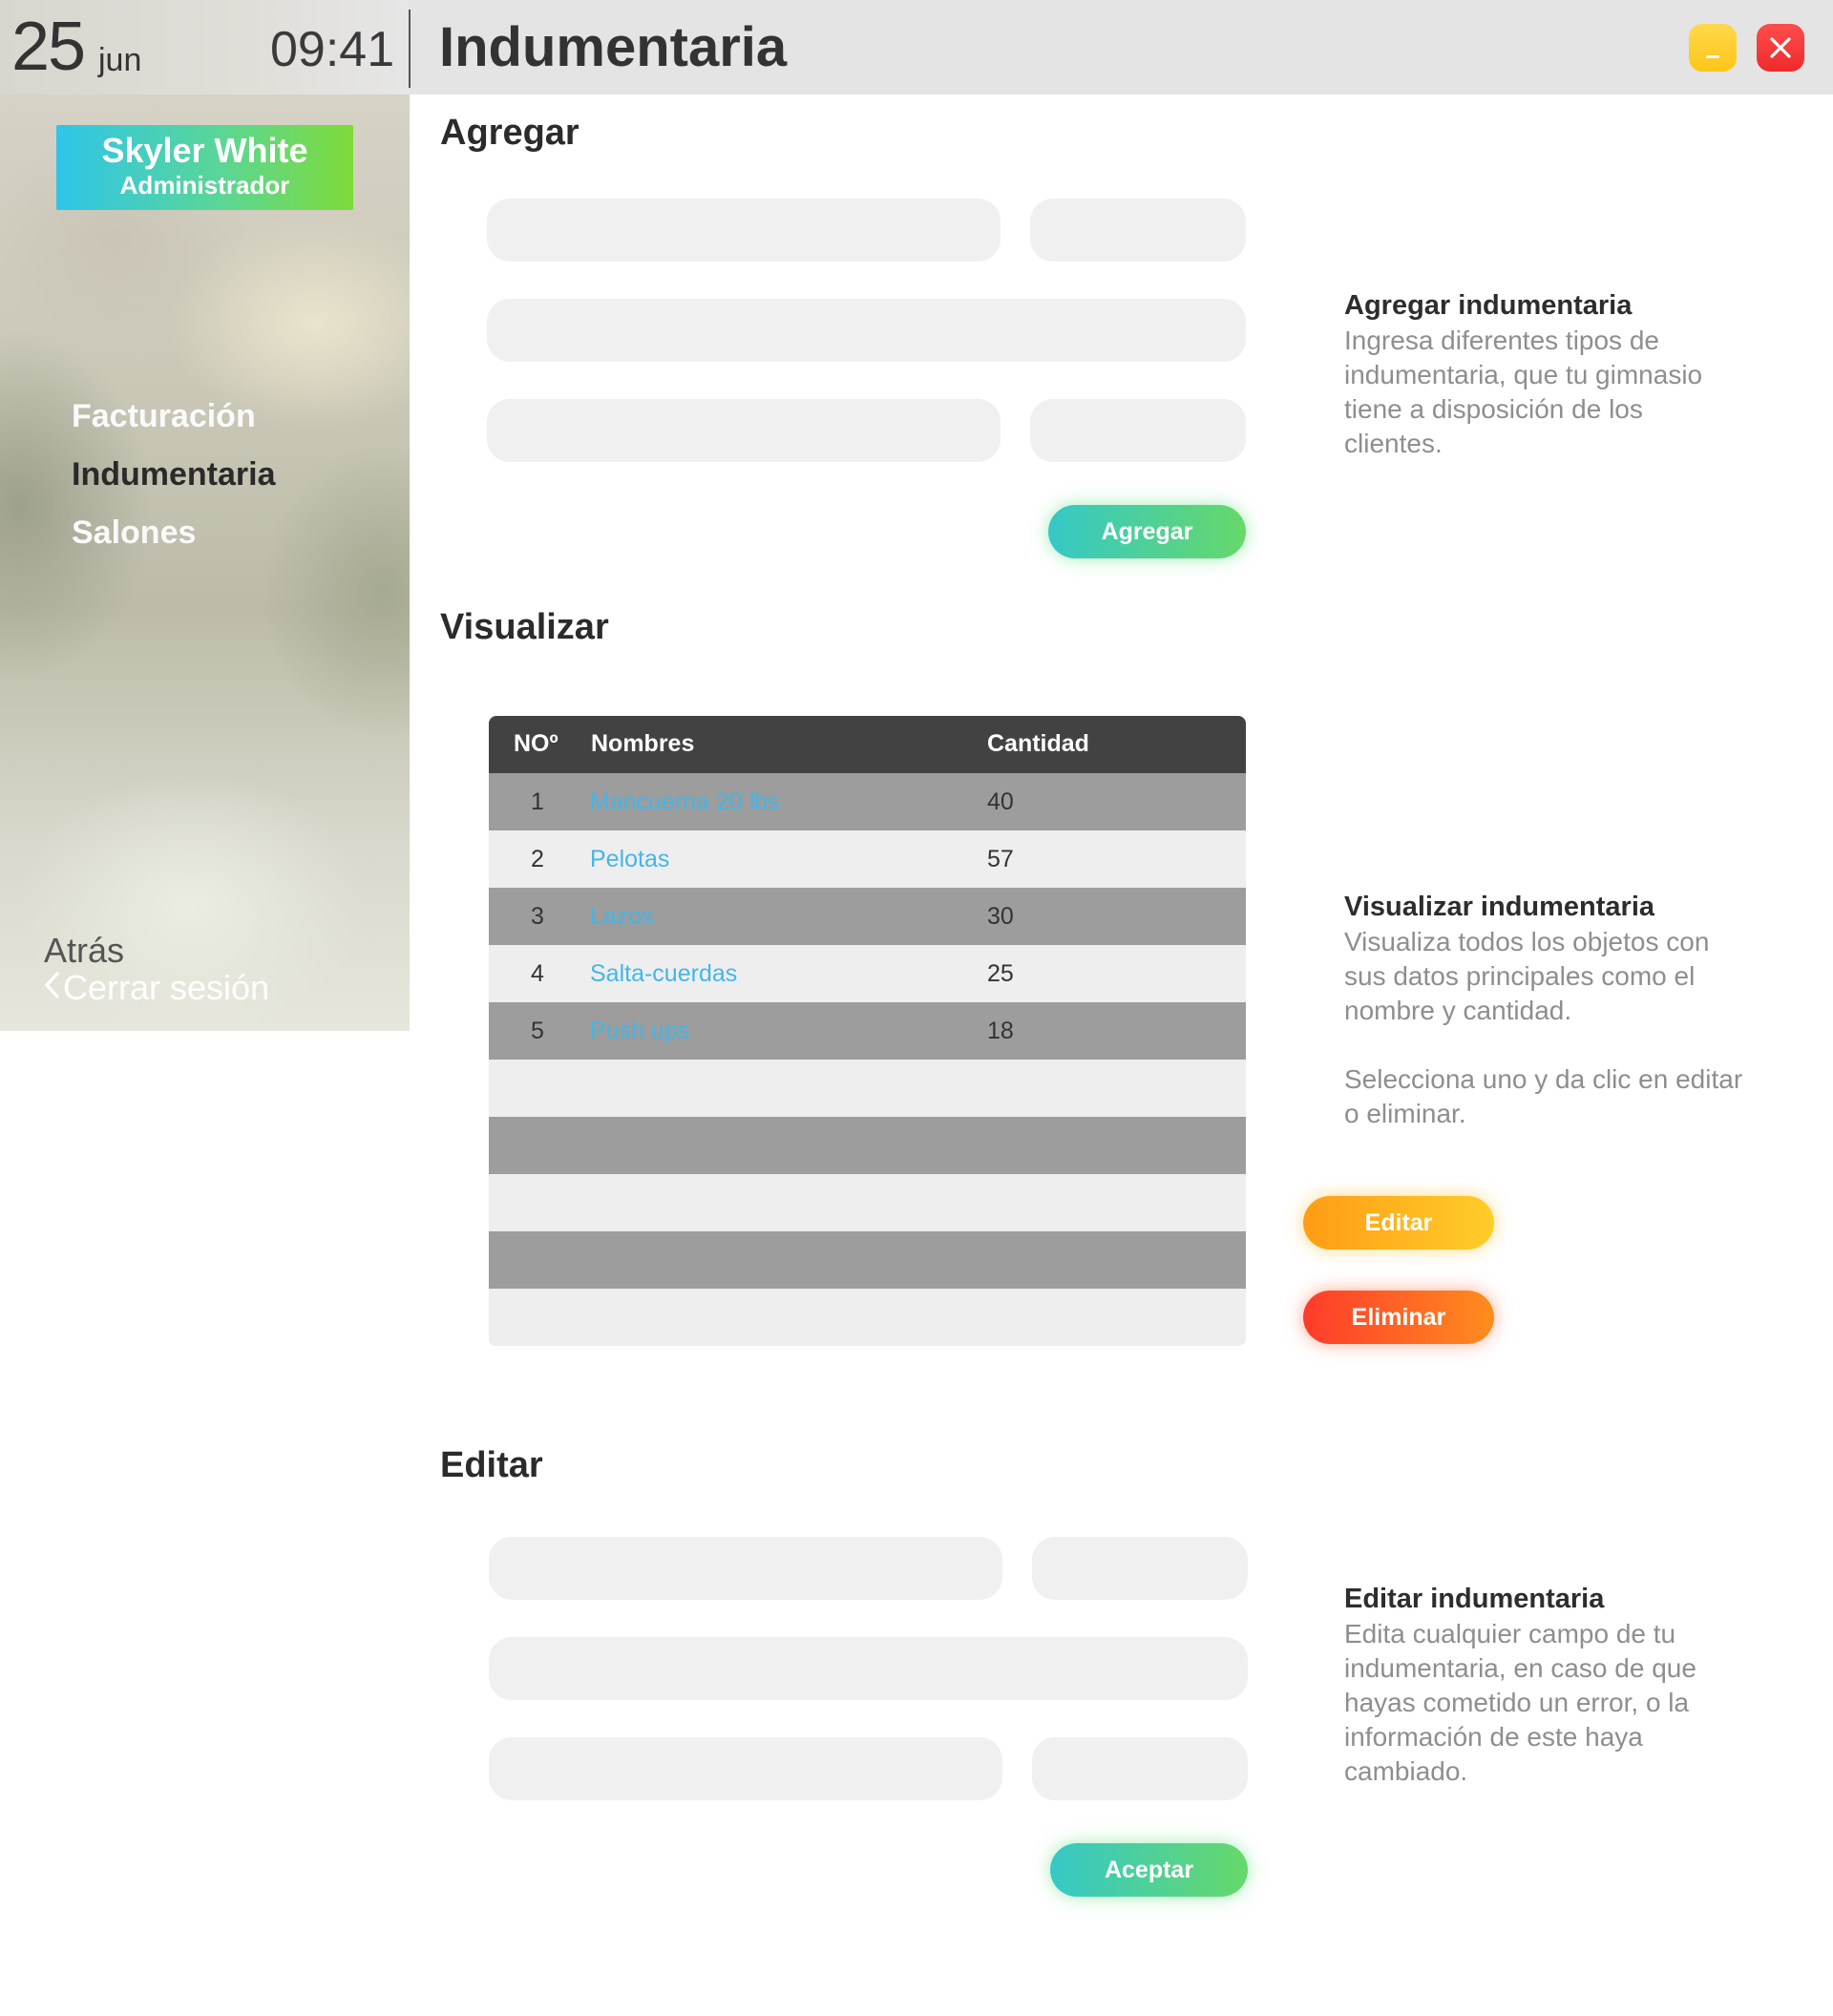 The image size is (1833, 2016). What do you see at coordinates (613, 47) in the screenshot?
I see `page-title: Indumentaria` at bounding box center [613, 47].